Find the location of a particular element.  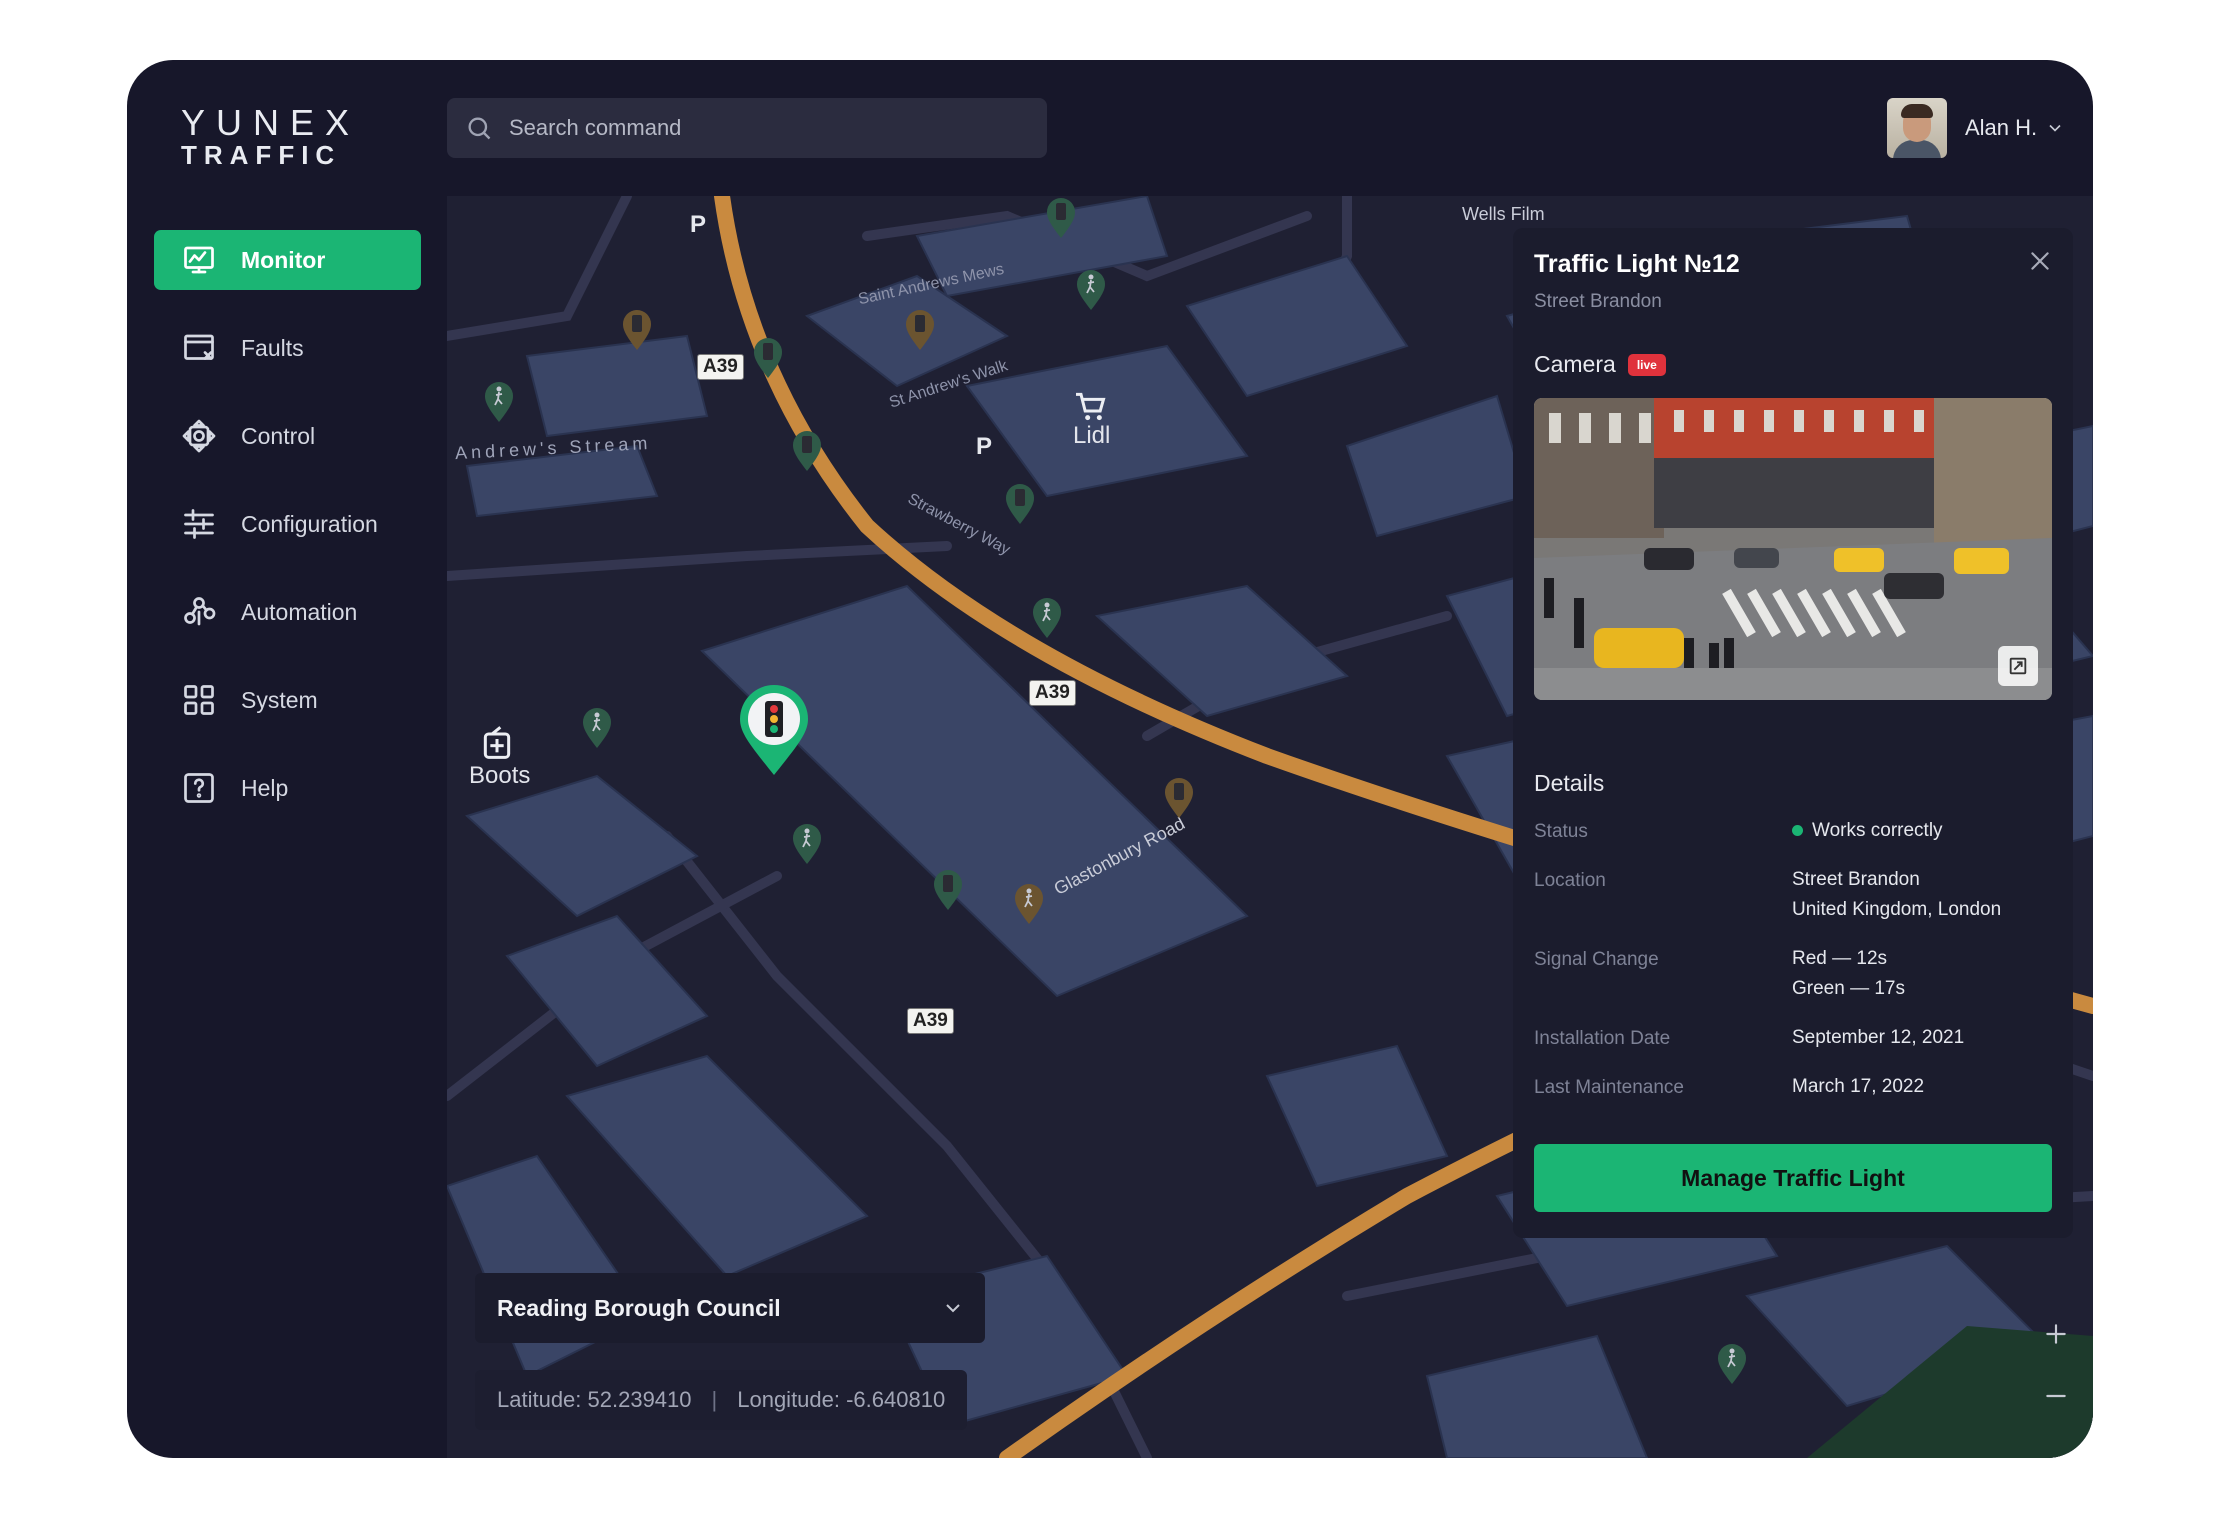

layers-button is located at coordinates (2056, 1454).